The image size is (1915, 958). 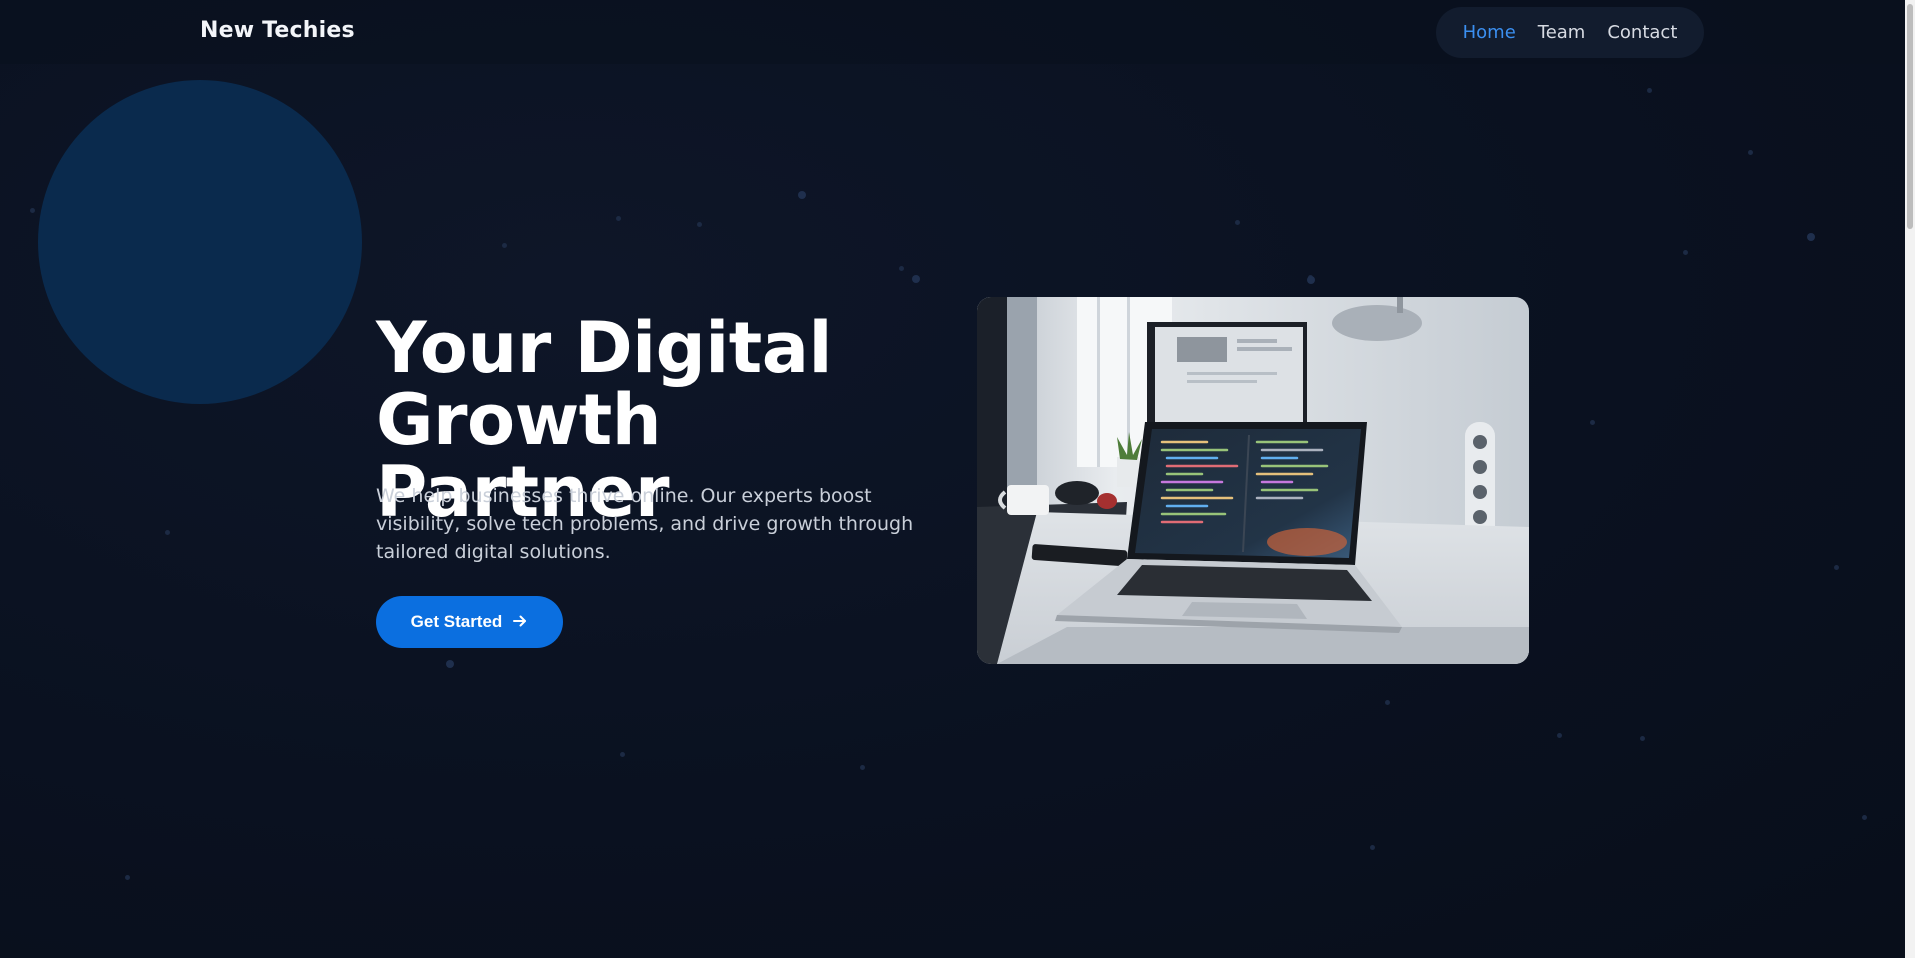 I want to click on hero-image-workspace-photo, so click(x=1253, y=480).